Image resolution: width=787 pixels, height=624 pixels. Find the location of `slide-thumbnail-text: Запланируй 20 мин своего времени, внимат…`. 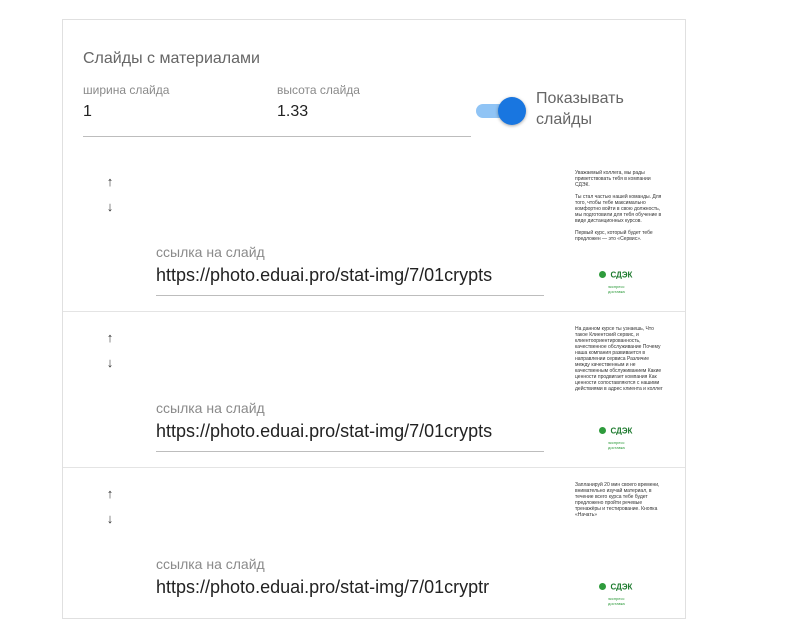

slide-thumbnail-text: Запланируй 20 мин своего времени, внимат… is located at coordinates (617, 500).